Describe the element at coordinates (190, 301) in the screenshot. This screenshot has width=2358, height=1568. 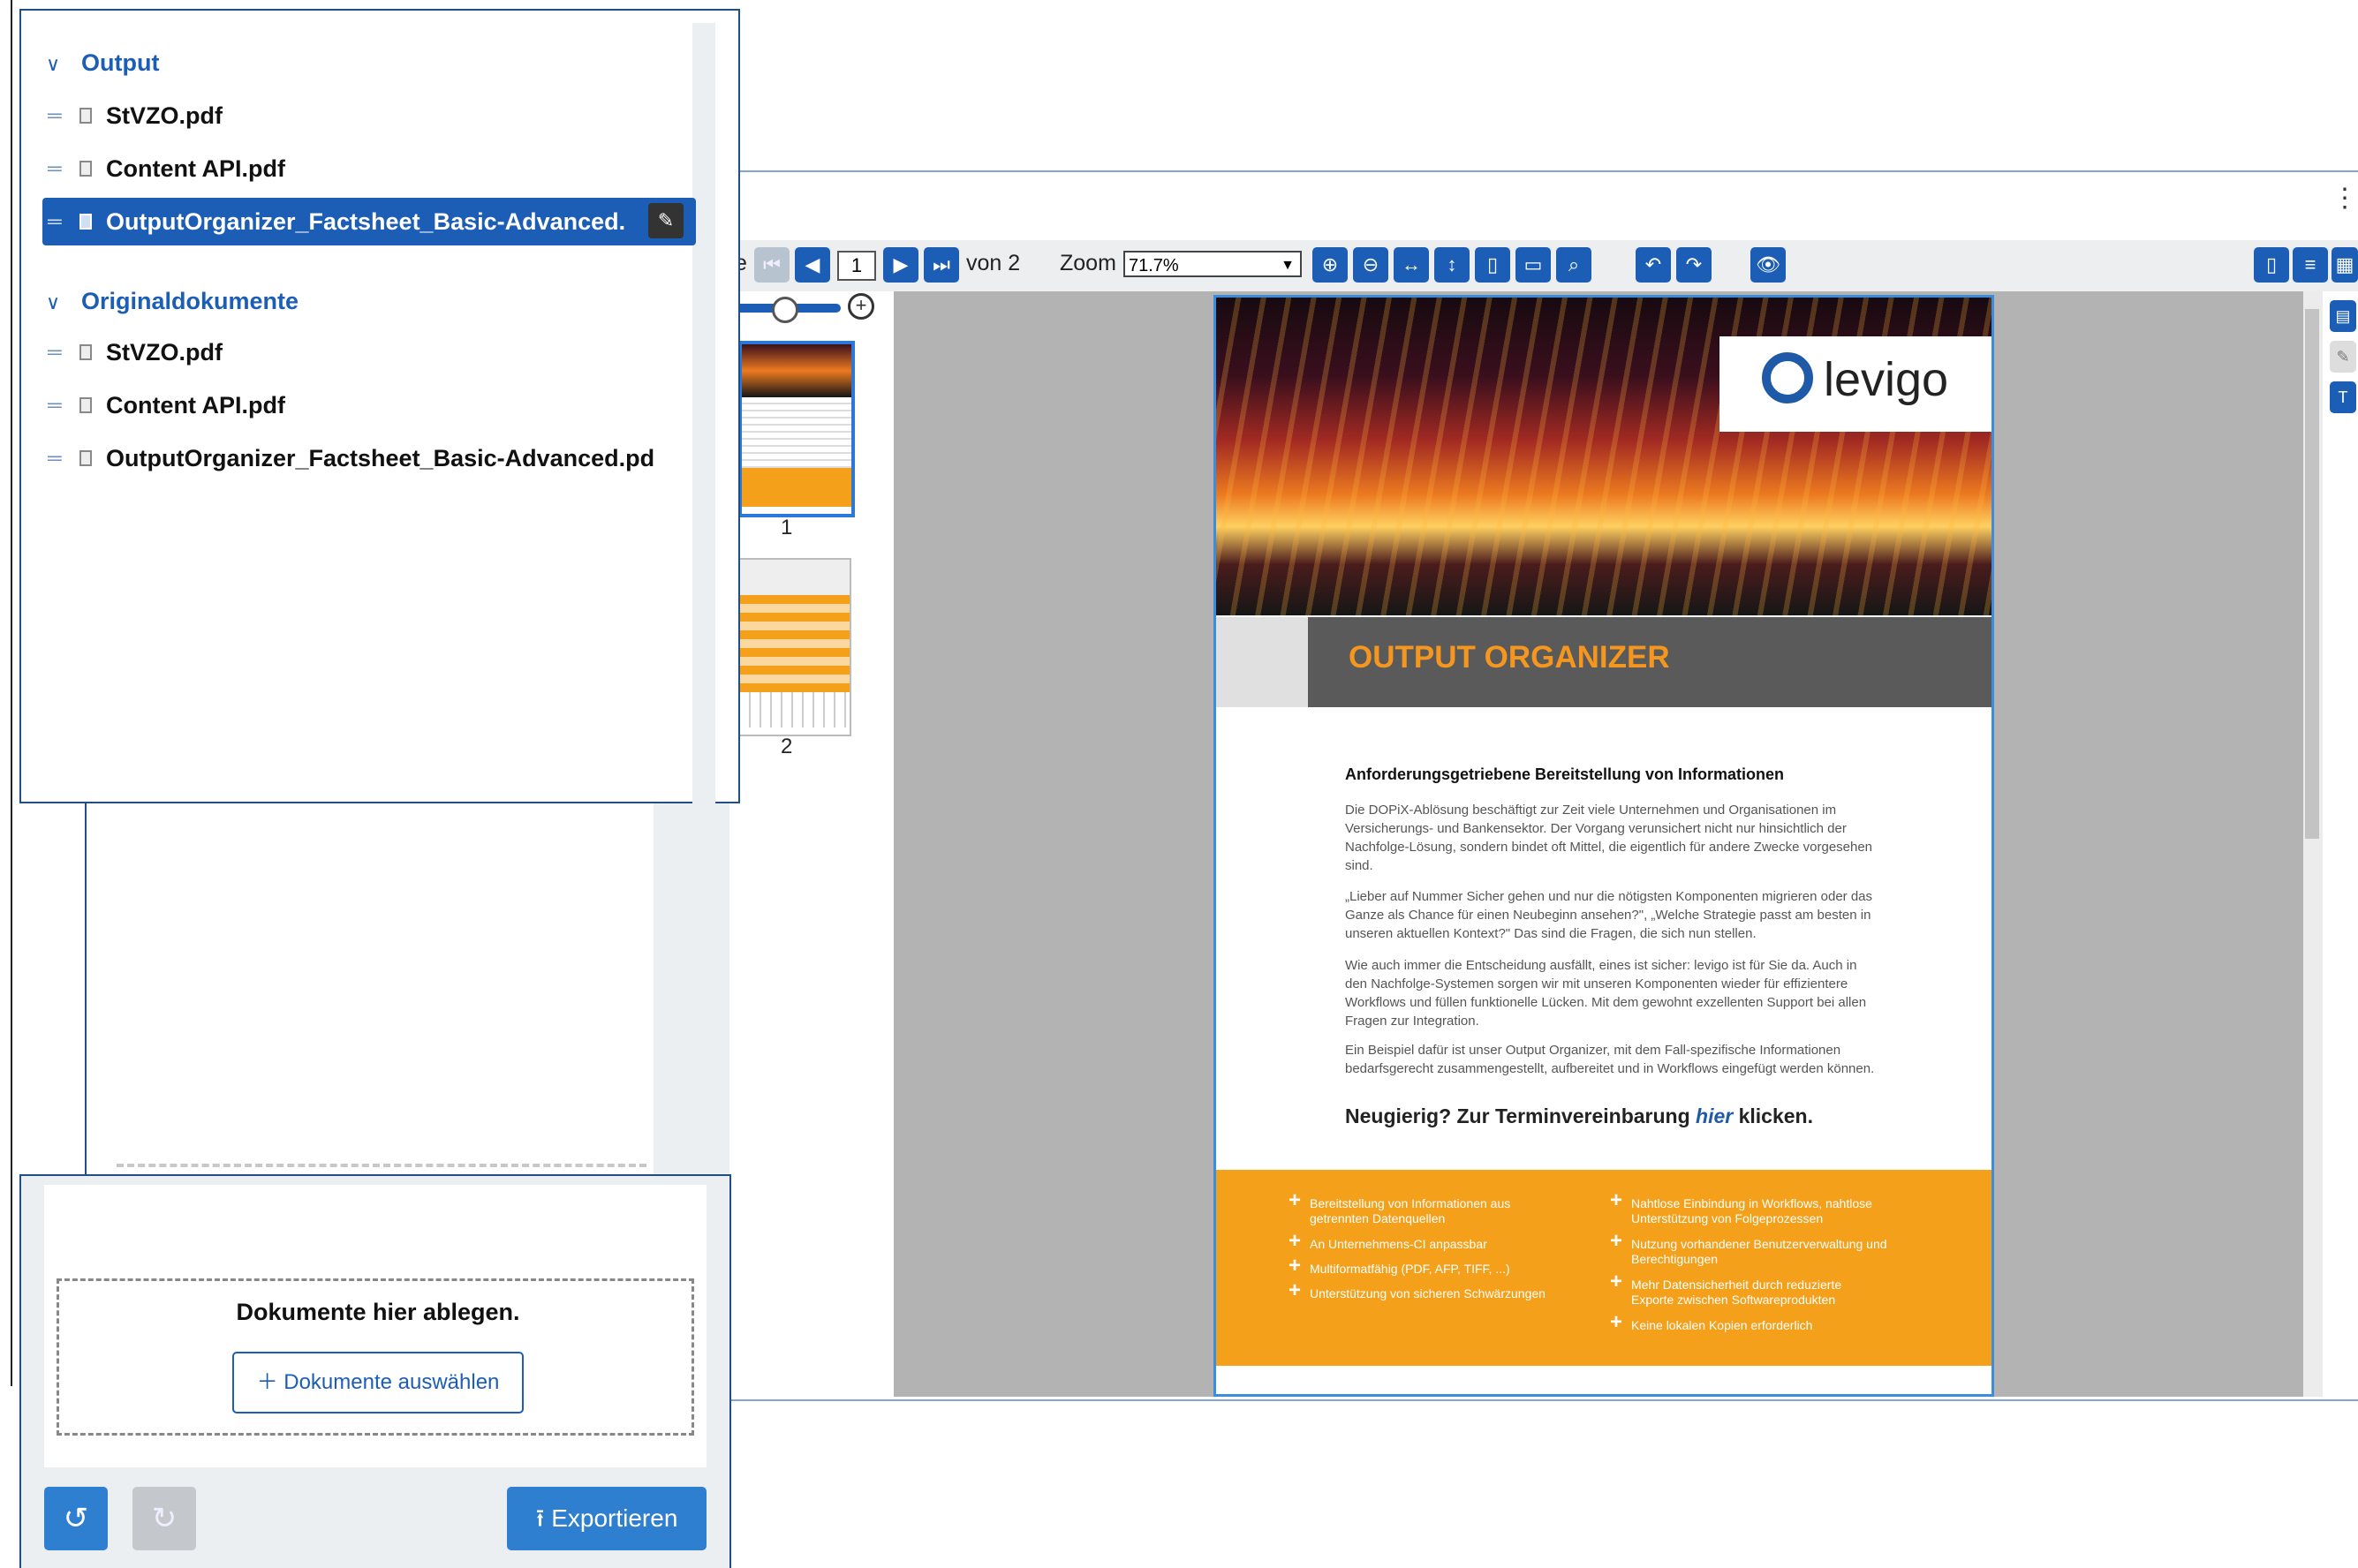
I see `section-originals: Originaldokumente` at that location.